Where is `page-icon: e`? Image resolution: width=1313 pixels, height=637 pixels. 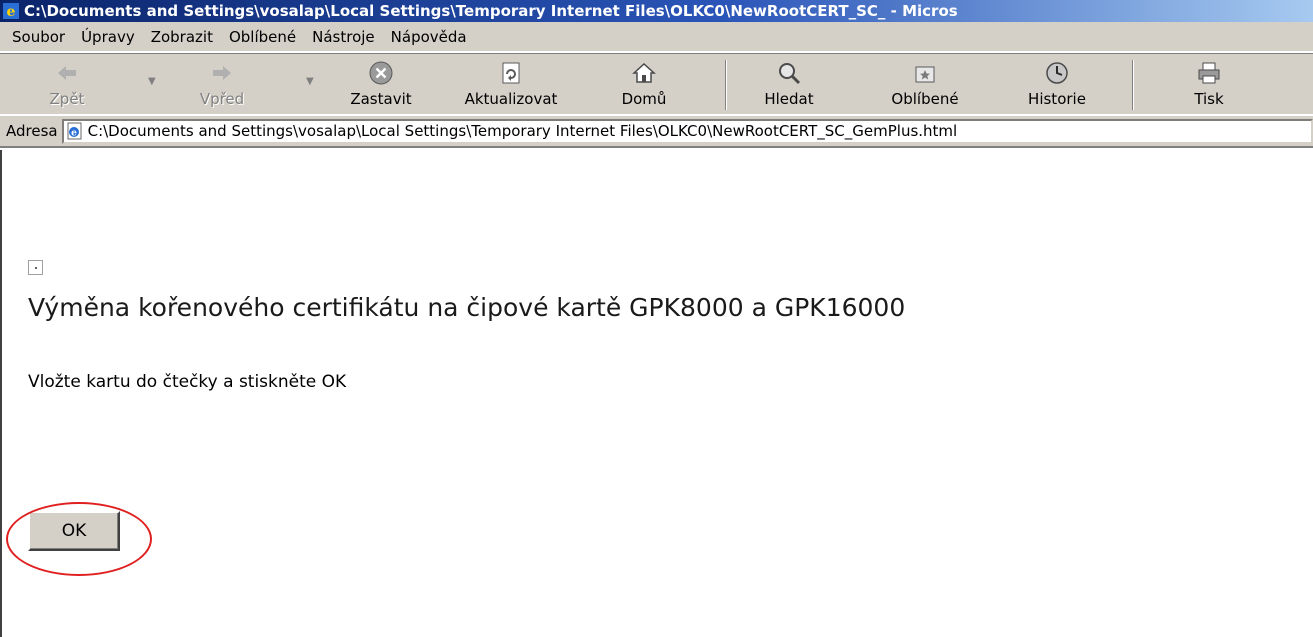 page-icon: e is located at coordinates (74, 131).